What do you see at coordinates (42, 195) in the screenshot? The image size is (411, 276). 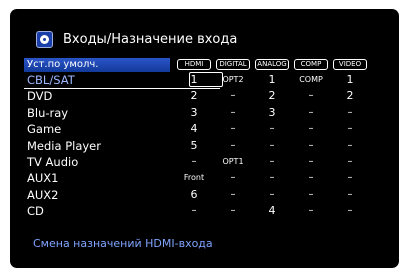 I see `input-source-7: AUX2` at bounding box center [42, 195].